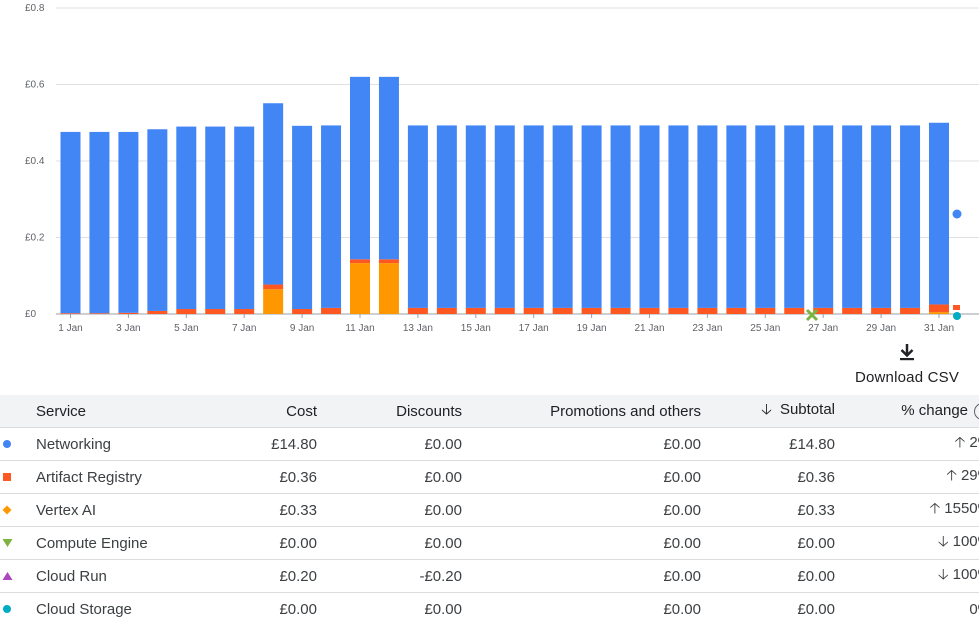 Image resolution: width=979 pixels, height=625 pixels. I want to click on download-csv-button: Download CSV, so click(907, 365).